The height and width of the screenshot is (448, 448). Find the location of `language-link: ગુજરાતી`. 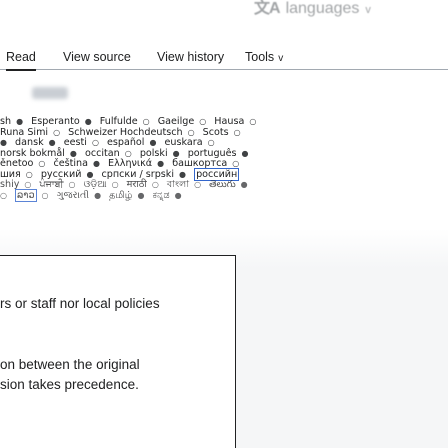

language-link: ગુજરાતી is located at coordinates (73, 195).